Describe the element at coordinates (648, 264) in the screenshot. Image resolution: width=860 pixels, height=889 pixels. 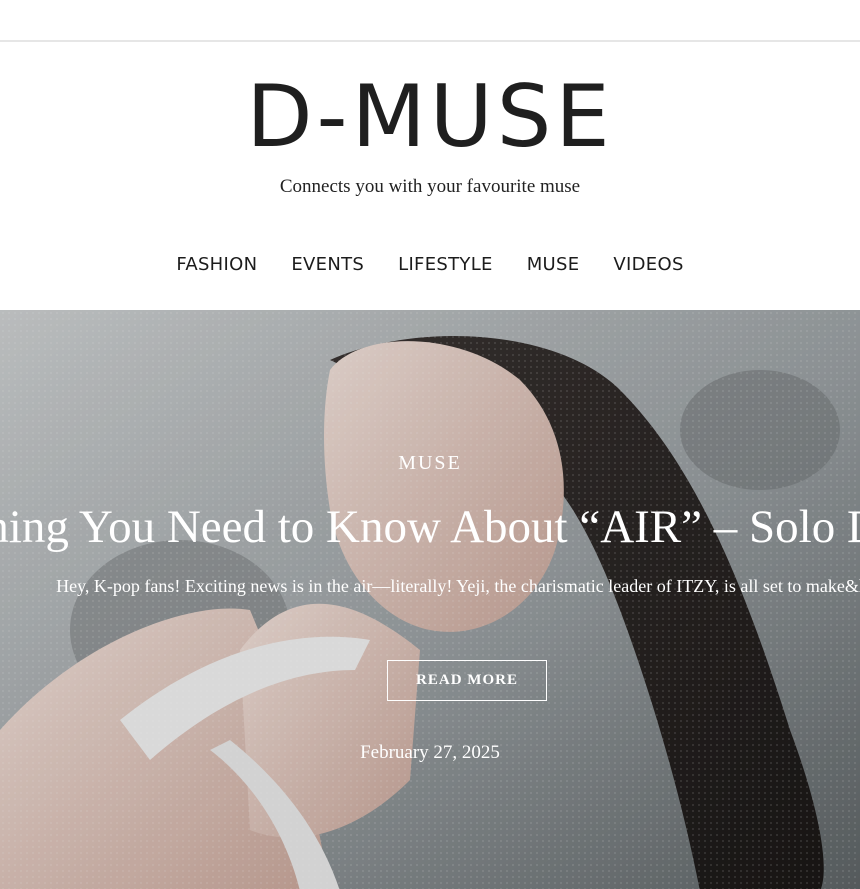
I see `nav-item-videos: VIDEOS` at that location.